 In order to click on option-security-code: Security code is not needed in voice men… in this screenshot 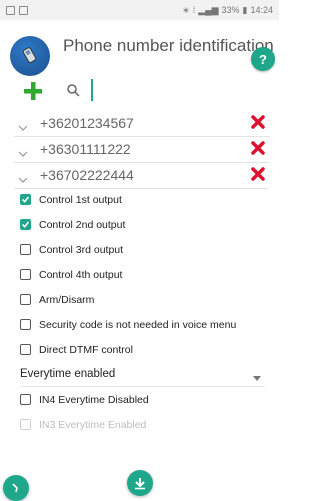, I will do `click(139, 324)`.